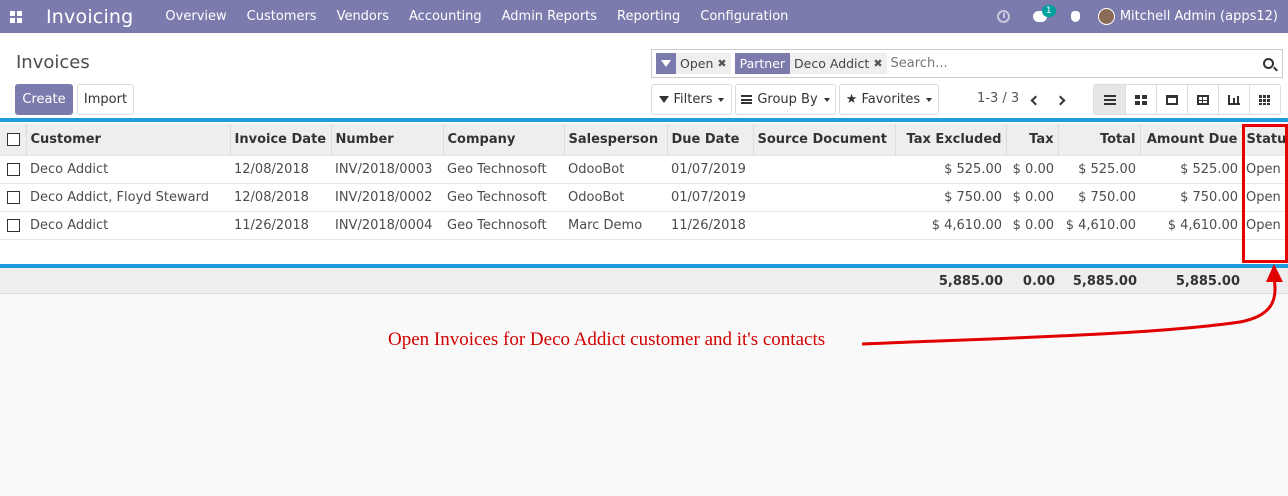  Describe the element at coordinates (1072, 305) in the screenshot. I see `annotation-arrow` at that location.